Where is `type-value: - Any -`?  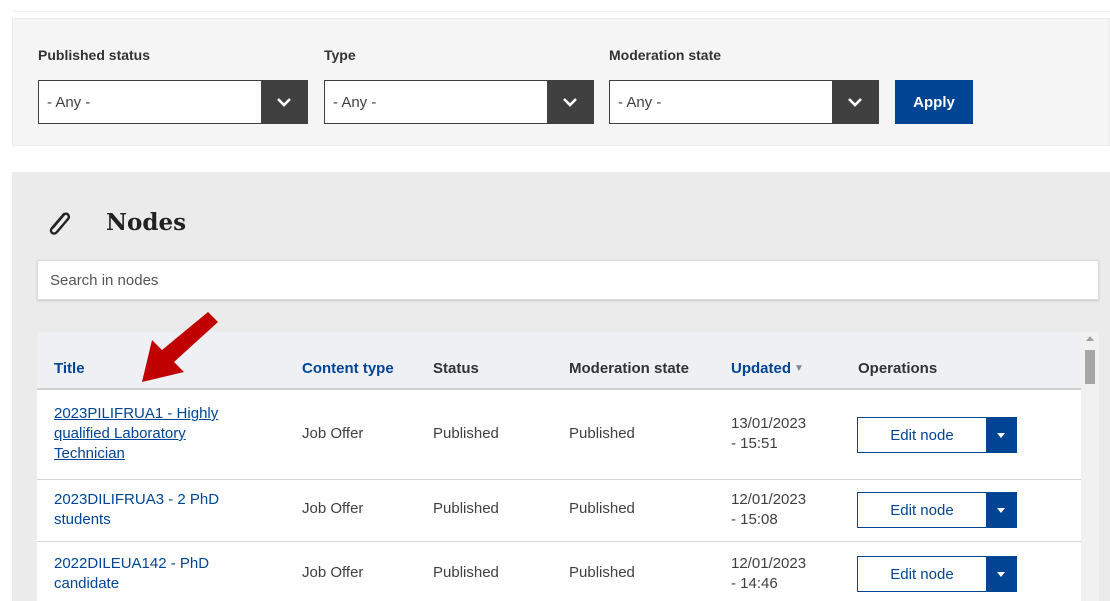 type-value: - Any - is located at coordinates (355, 102).